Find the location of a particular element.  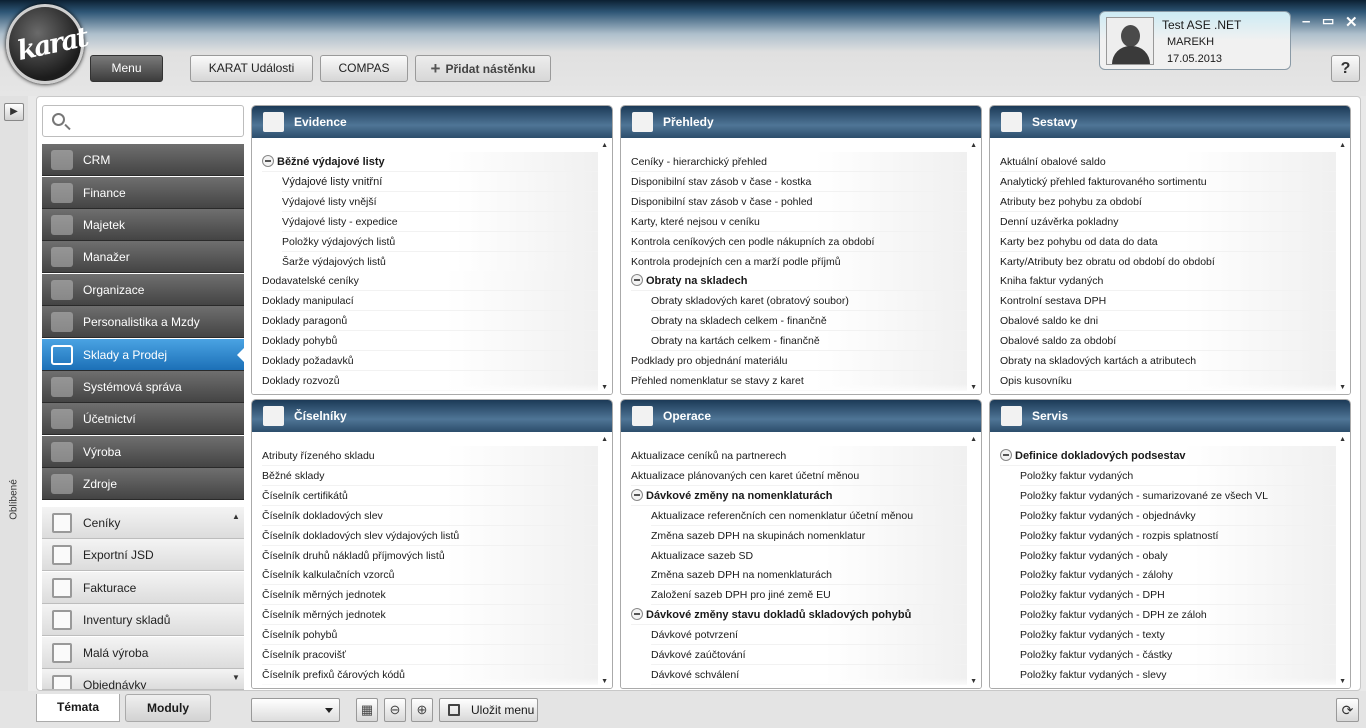

list-item: Položky faktur vydaných - obaly is located at coordinates (1178, 555).